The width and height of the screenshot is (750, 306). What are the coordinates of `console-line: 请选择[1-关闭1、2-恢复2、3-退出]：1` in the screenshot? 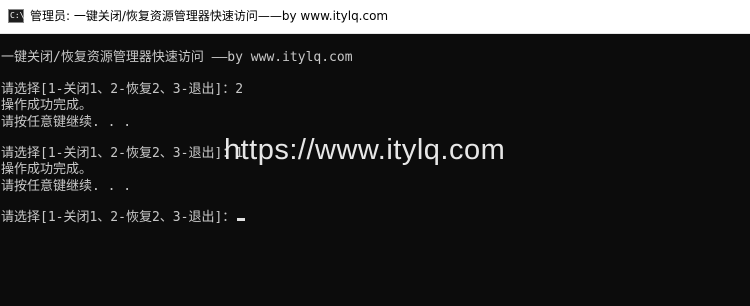 It's located at (122, 153).